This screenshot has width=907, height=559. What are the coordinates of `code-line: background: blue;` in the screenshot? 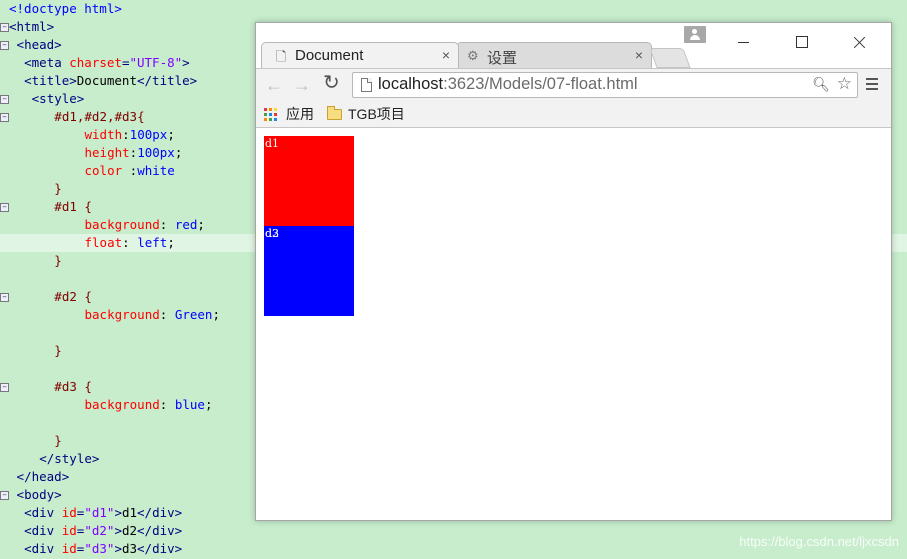 It's located at (148, 404).